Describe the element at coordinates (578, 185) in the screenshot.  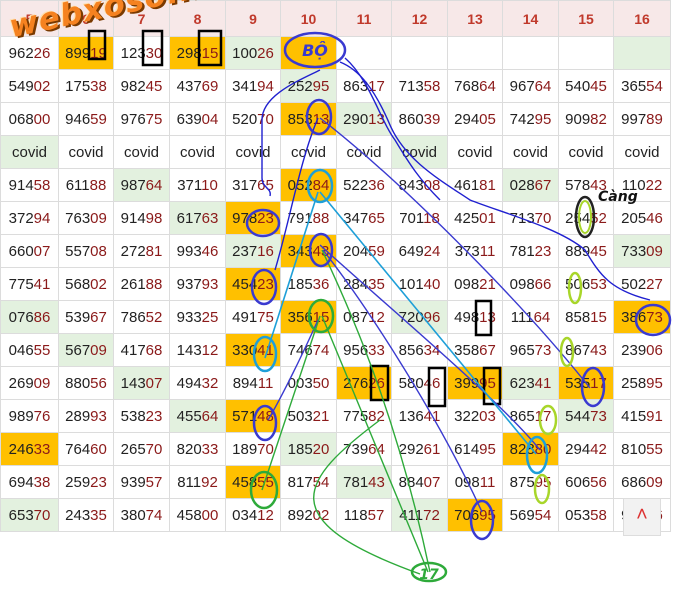
I see `cell-value: 578` at that location.